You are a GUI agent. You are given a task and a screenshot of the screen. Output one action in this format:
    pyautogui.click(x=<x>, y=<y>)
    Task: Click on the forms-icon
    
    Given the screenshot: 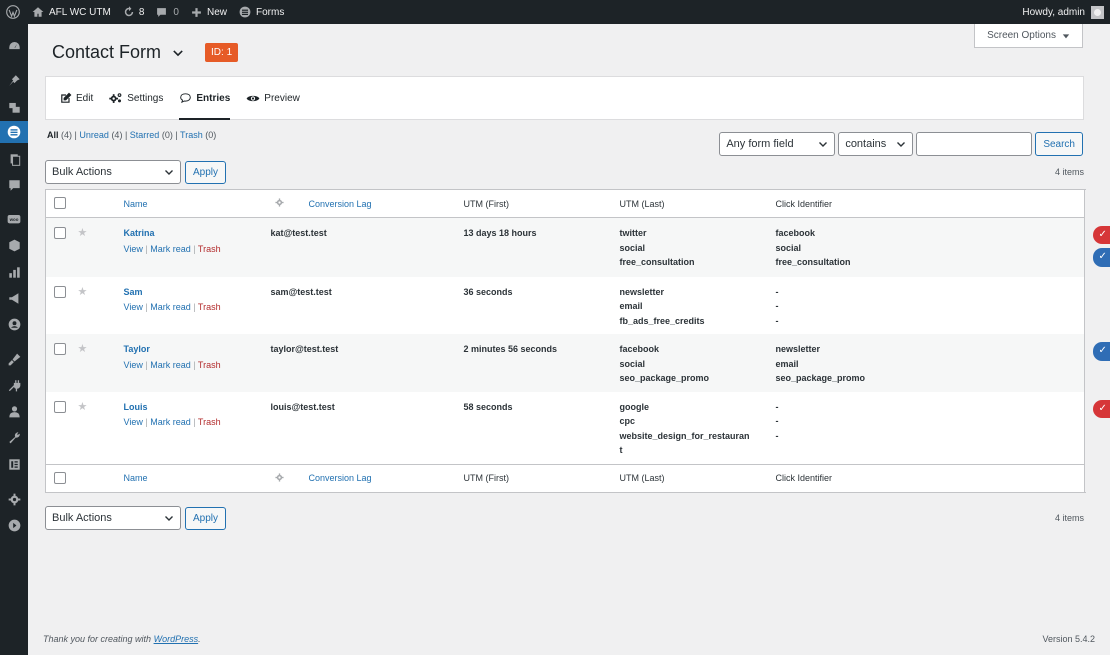 What is the action you would take?
    pyautogui.click(x=245, y=12)
    